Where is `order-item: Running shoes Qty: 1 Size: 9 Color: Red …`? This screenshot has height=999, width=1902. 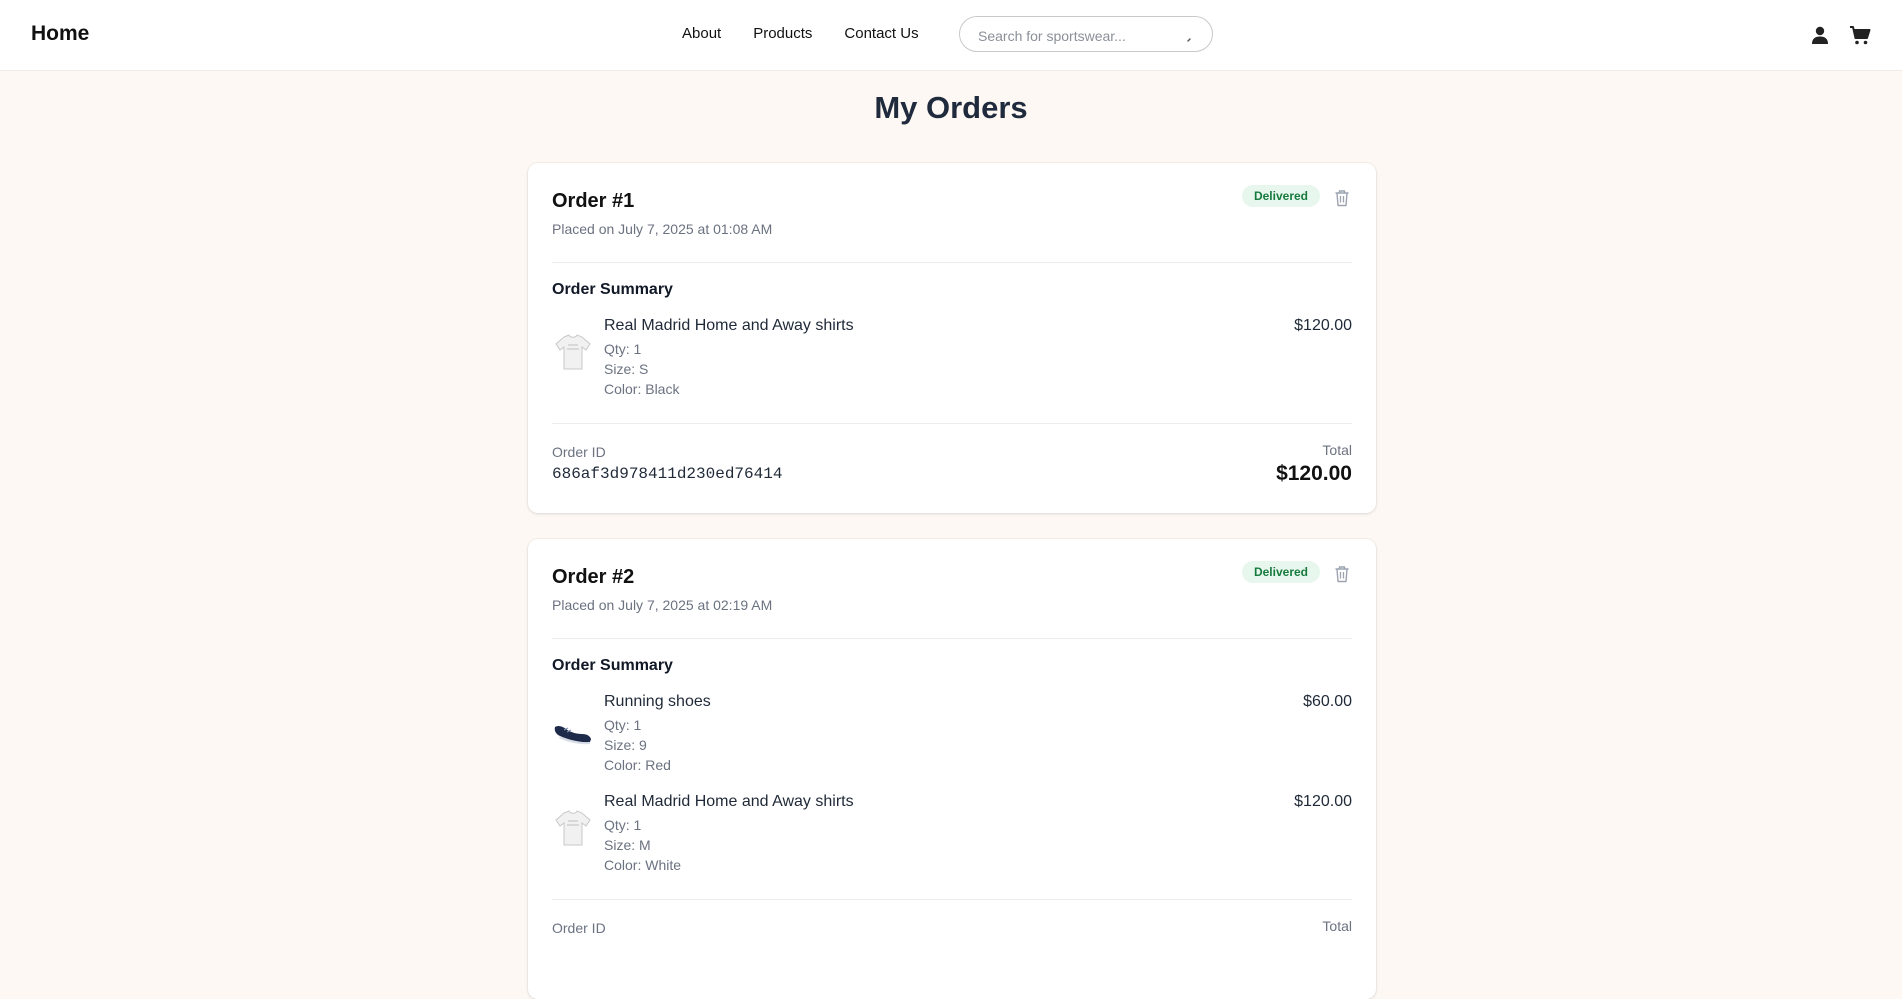 order-item: Running shoes Qty: 1 Size: 9 Color: Red … is located at coordinates (952, 733).